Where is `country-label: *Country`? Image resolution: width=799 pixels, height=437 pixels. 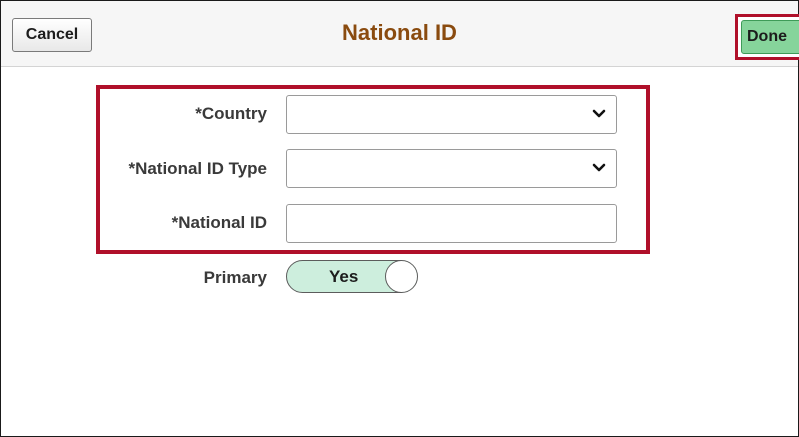
country-label: *Country is located at coordinates (231, 113).